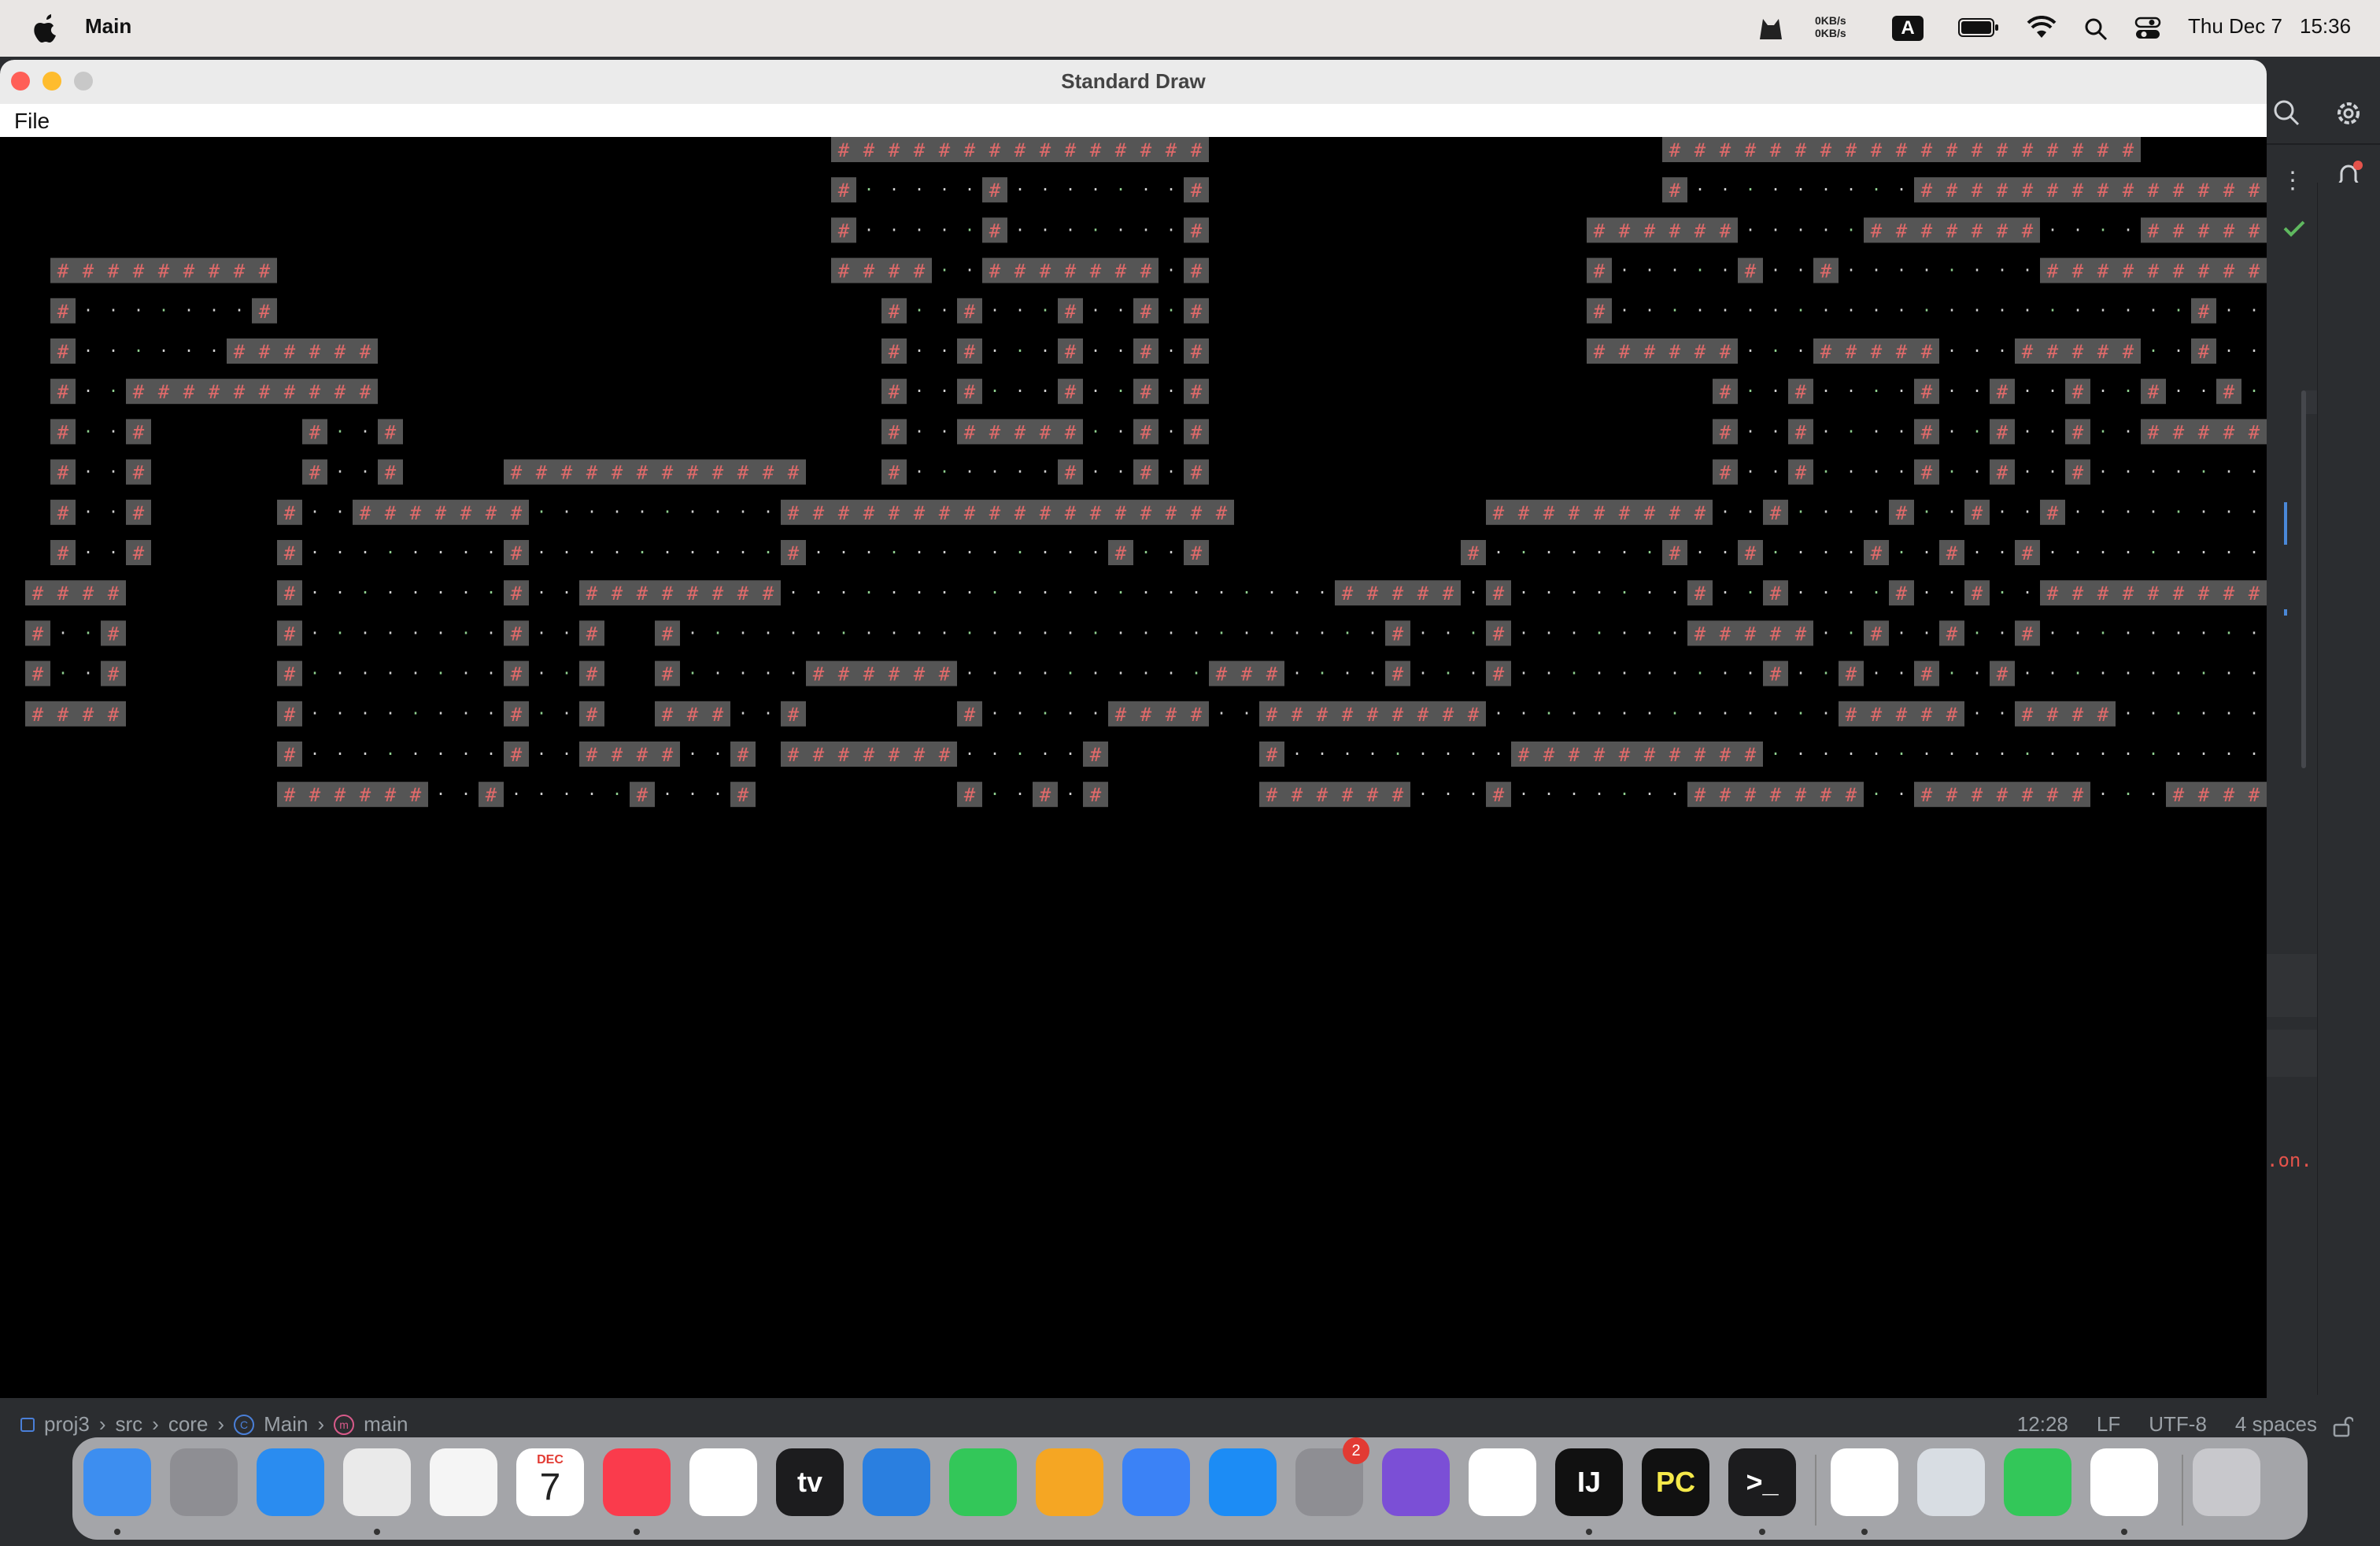  Describe the element at coordinates (204, 1482) in the screenshot. I see `launchpad-icon` at that location.